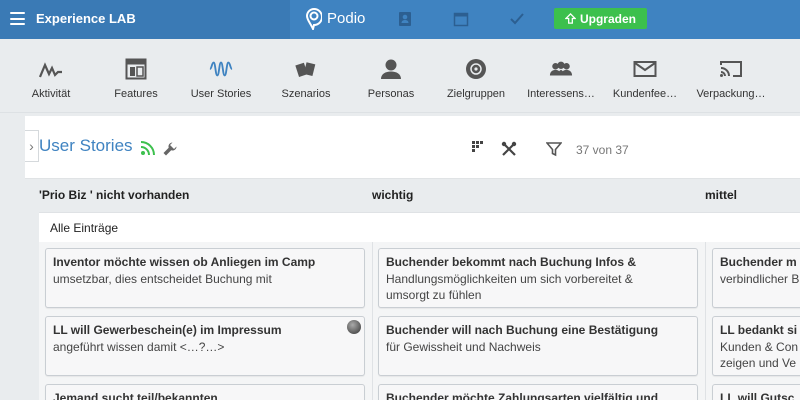  What do you see at coordinates (139, 347) in the screenshot?
I see `card-line: angeführt wissen damit <…?…>` at bounding box center [139, 347].